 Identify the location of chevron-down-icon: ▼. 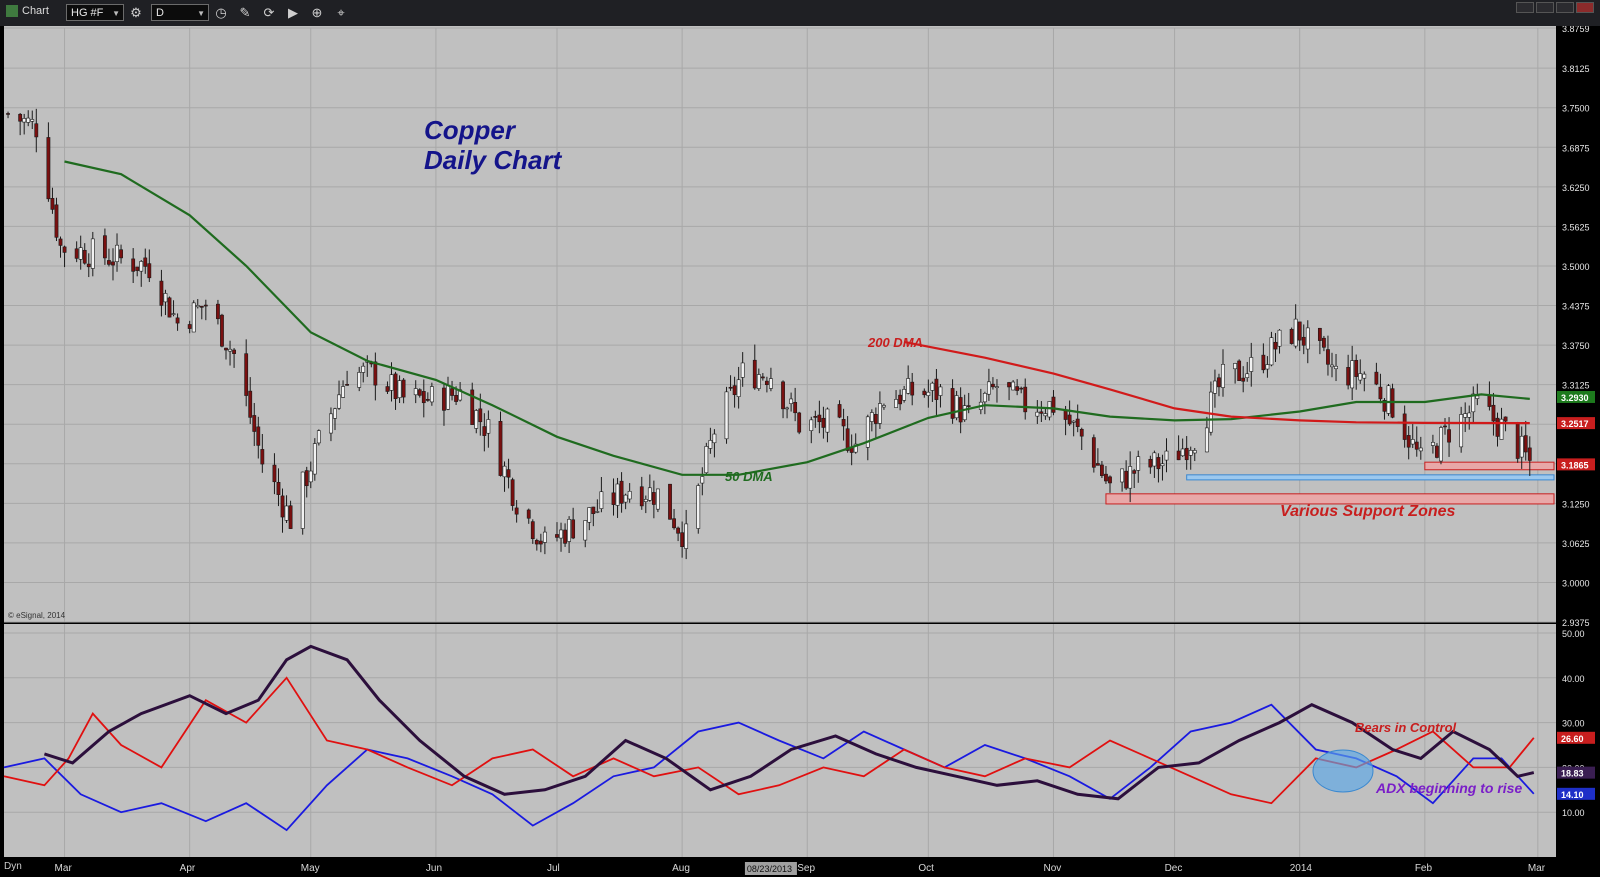
(116, 13).